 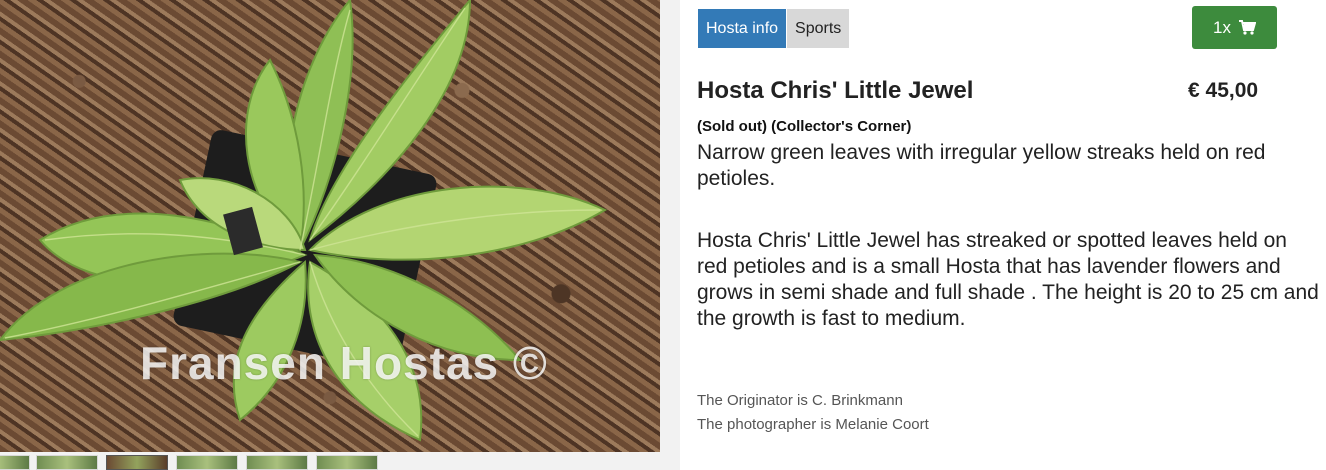 What do you see at coordinates (742, 28) in the screenshot?
I see `tab-hosta-info: Hosta info` at bounding box center [742, 28].